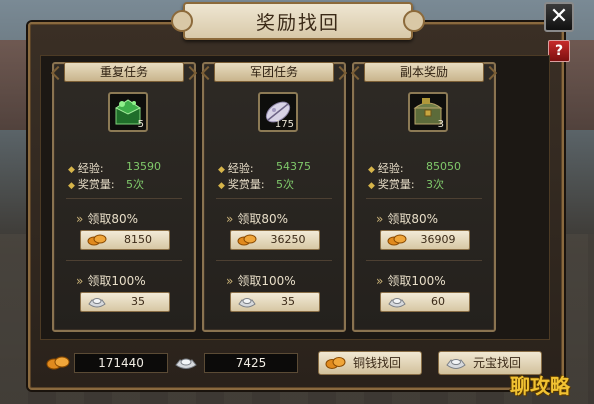 Image resolution: width=594 pixels, height=404 pixels. I want to click on close-icon: ✕, so click(559, 16).